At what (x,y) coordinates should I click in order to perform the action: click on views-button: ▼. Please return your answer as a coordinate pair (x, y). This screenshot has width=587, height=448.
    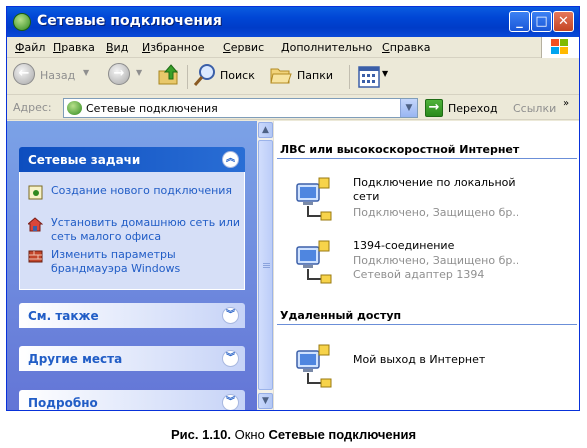
    Looking at the image, I should click on (374, 77).